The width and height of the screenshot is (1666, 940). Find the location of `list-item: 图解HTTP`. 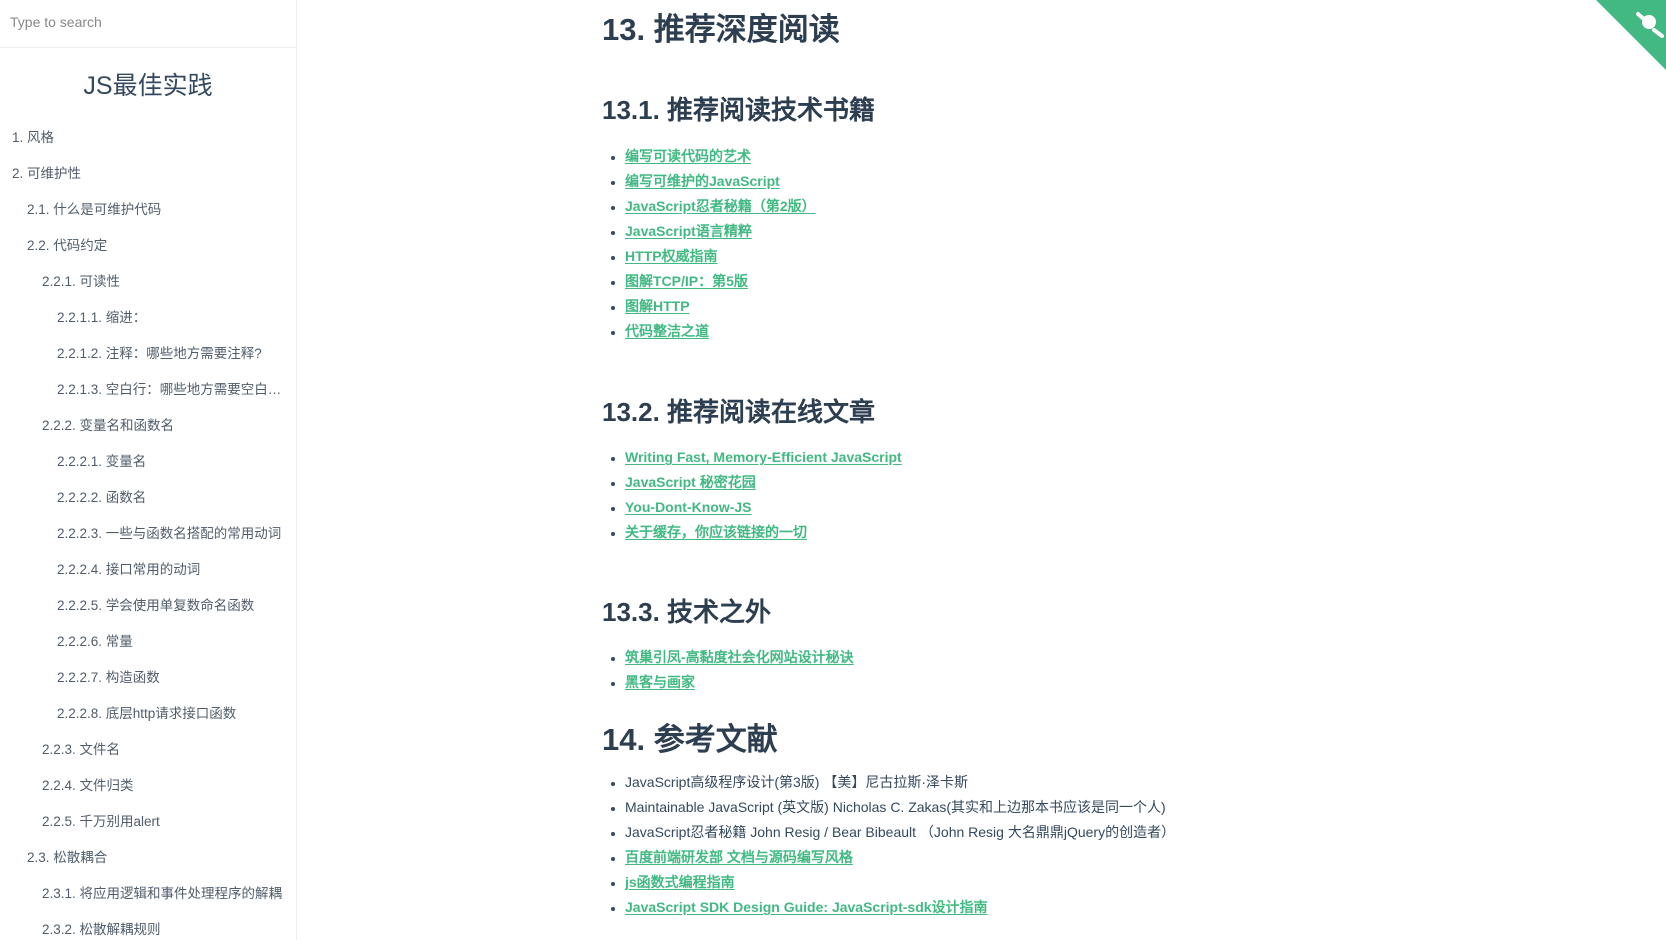

list-item: 图解HTTP is located at coordinates (720, 306).